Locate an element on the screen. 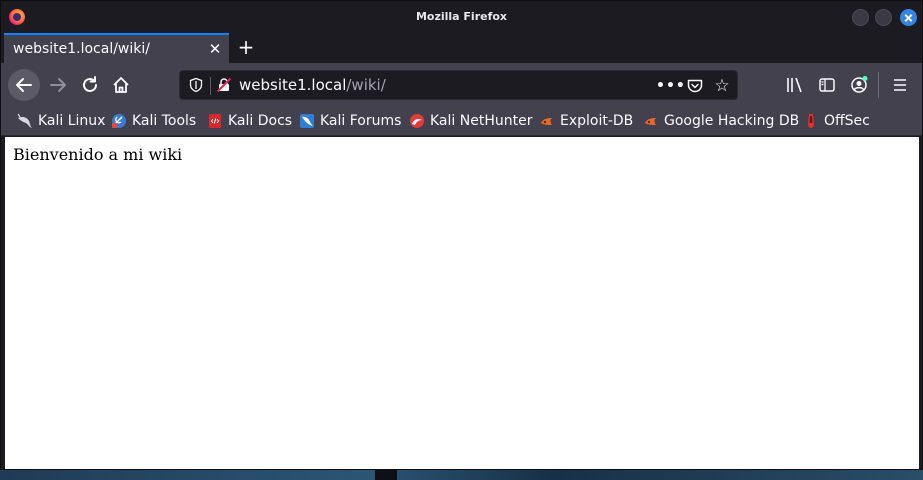 The width and height of the screenshot is (923, 480). url-path: /wiki/ is located at coordinates (366, 85).